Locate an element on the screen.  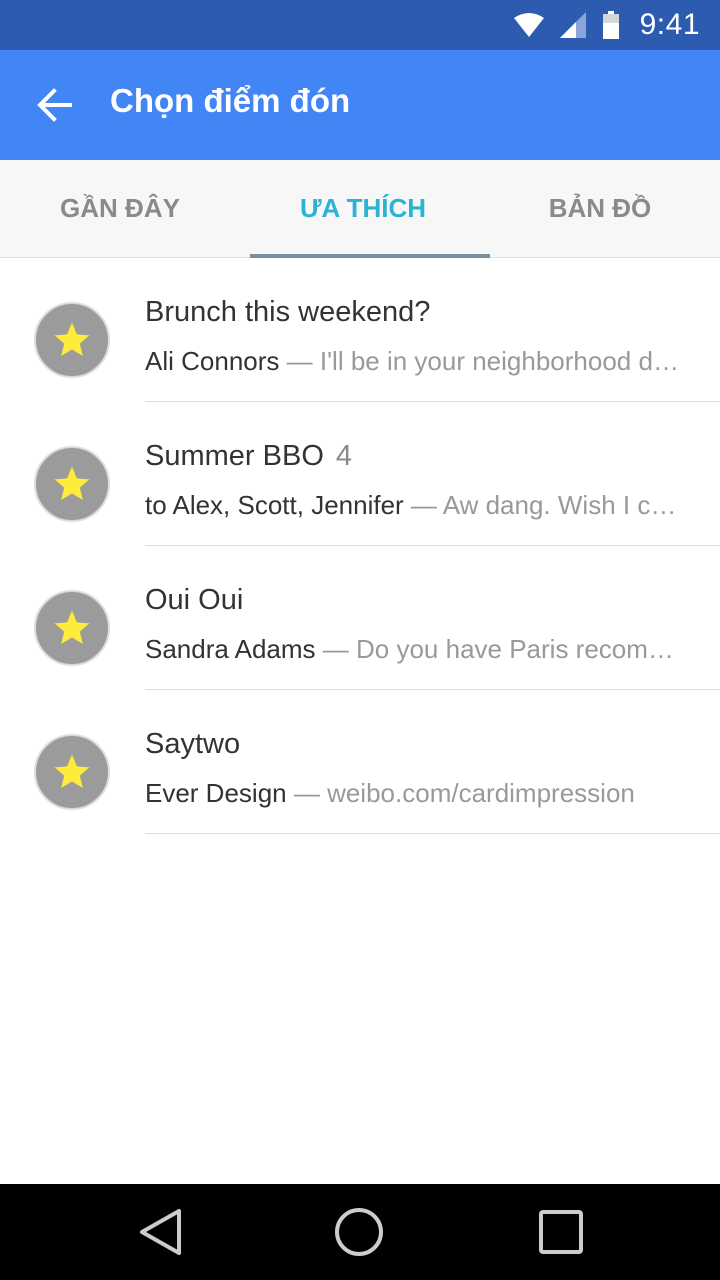
list-item-subtitle: Ever Design — weibo.com/cardimpression is located at coordinates (415, 793).